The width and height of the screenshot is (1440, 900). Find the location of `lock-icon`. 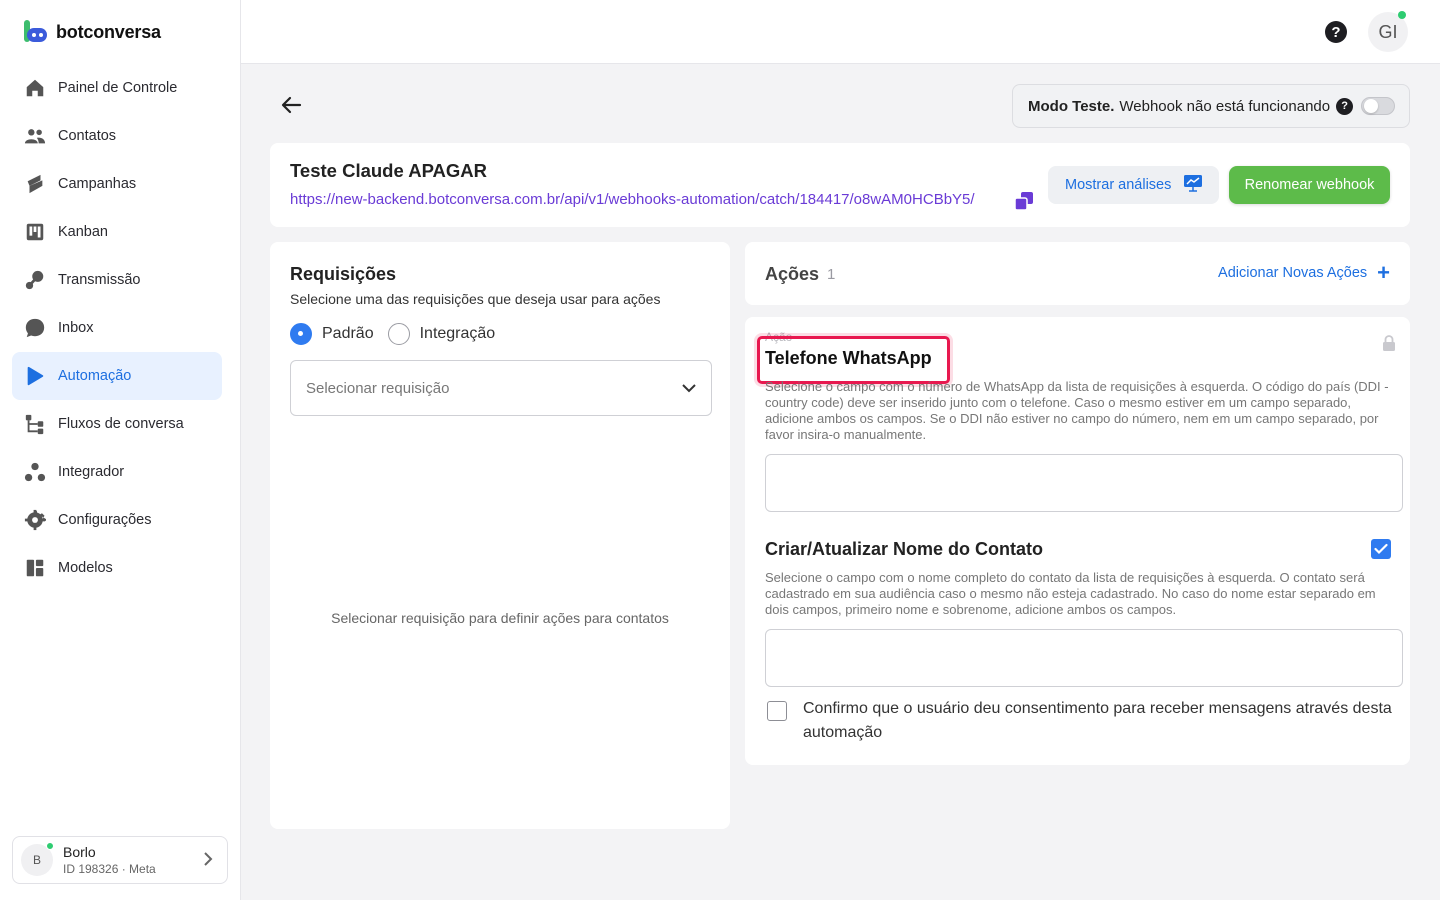

lock-icon is located at coordinates (1389, 343).